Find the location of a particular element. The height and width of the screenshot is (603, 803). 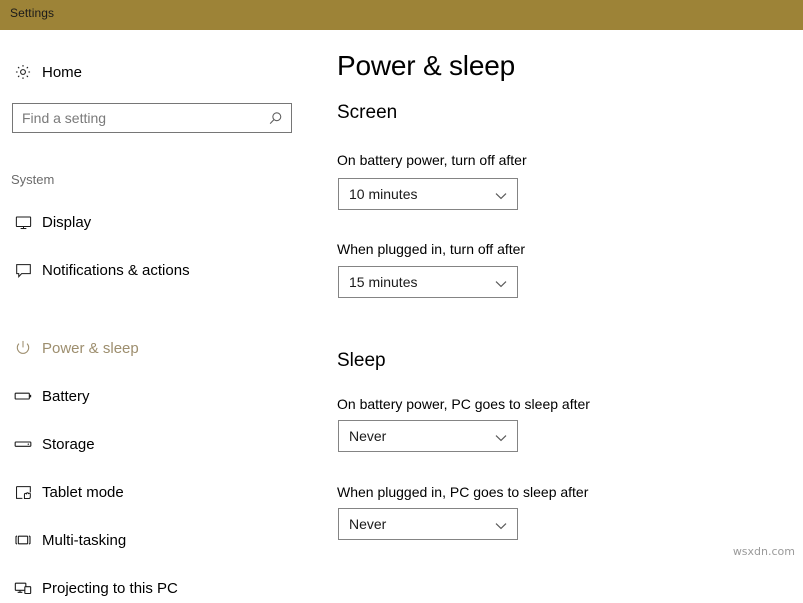

projecting-icon is located at coordinates (23, 588).